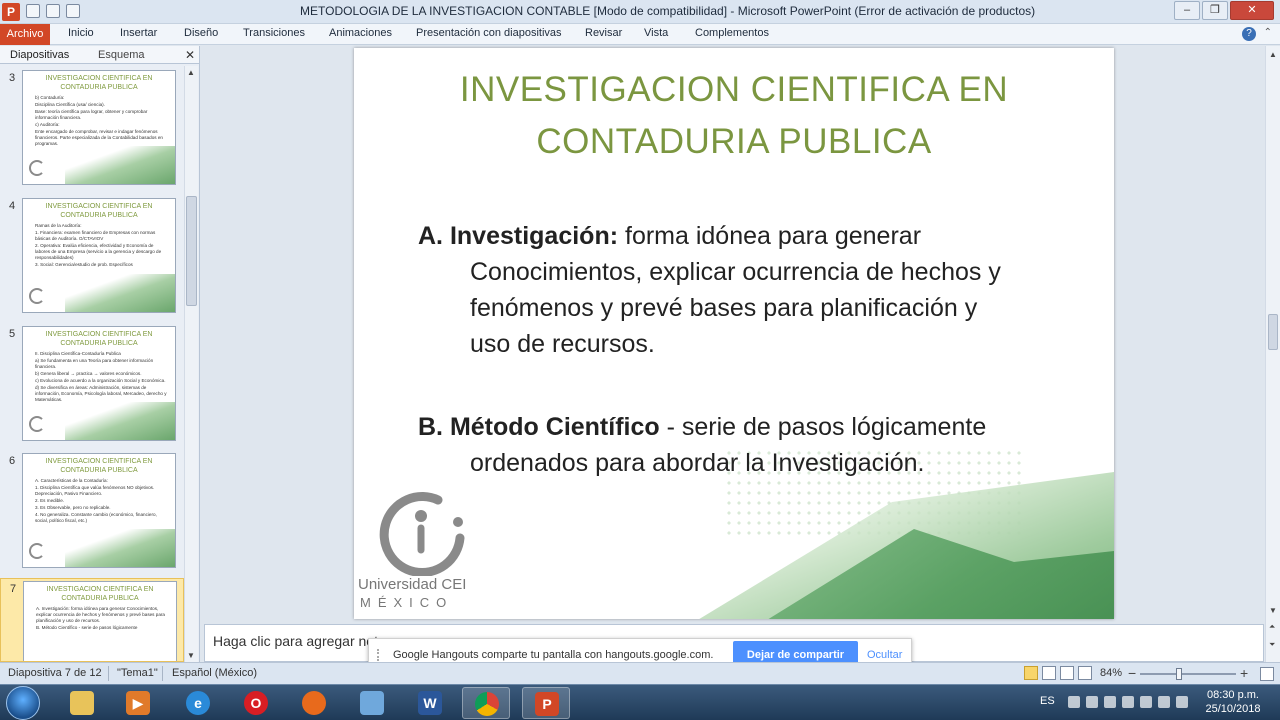  I want to click on zoom-knob, so click(1179, 674).